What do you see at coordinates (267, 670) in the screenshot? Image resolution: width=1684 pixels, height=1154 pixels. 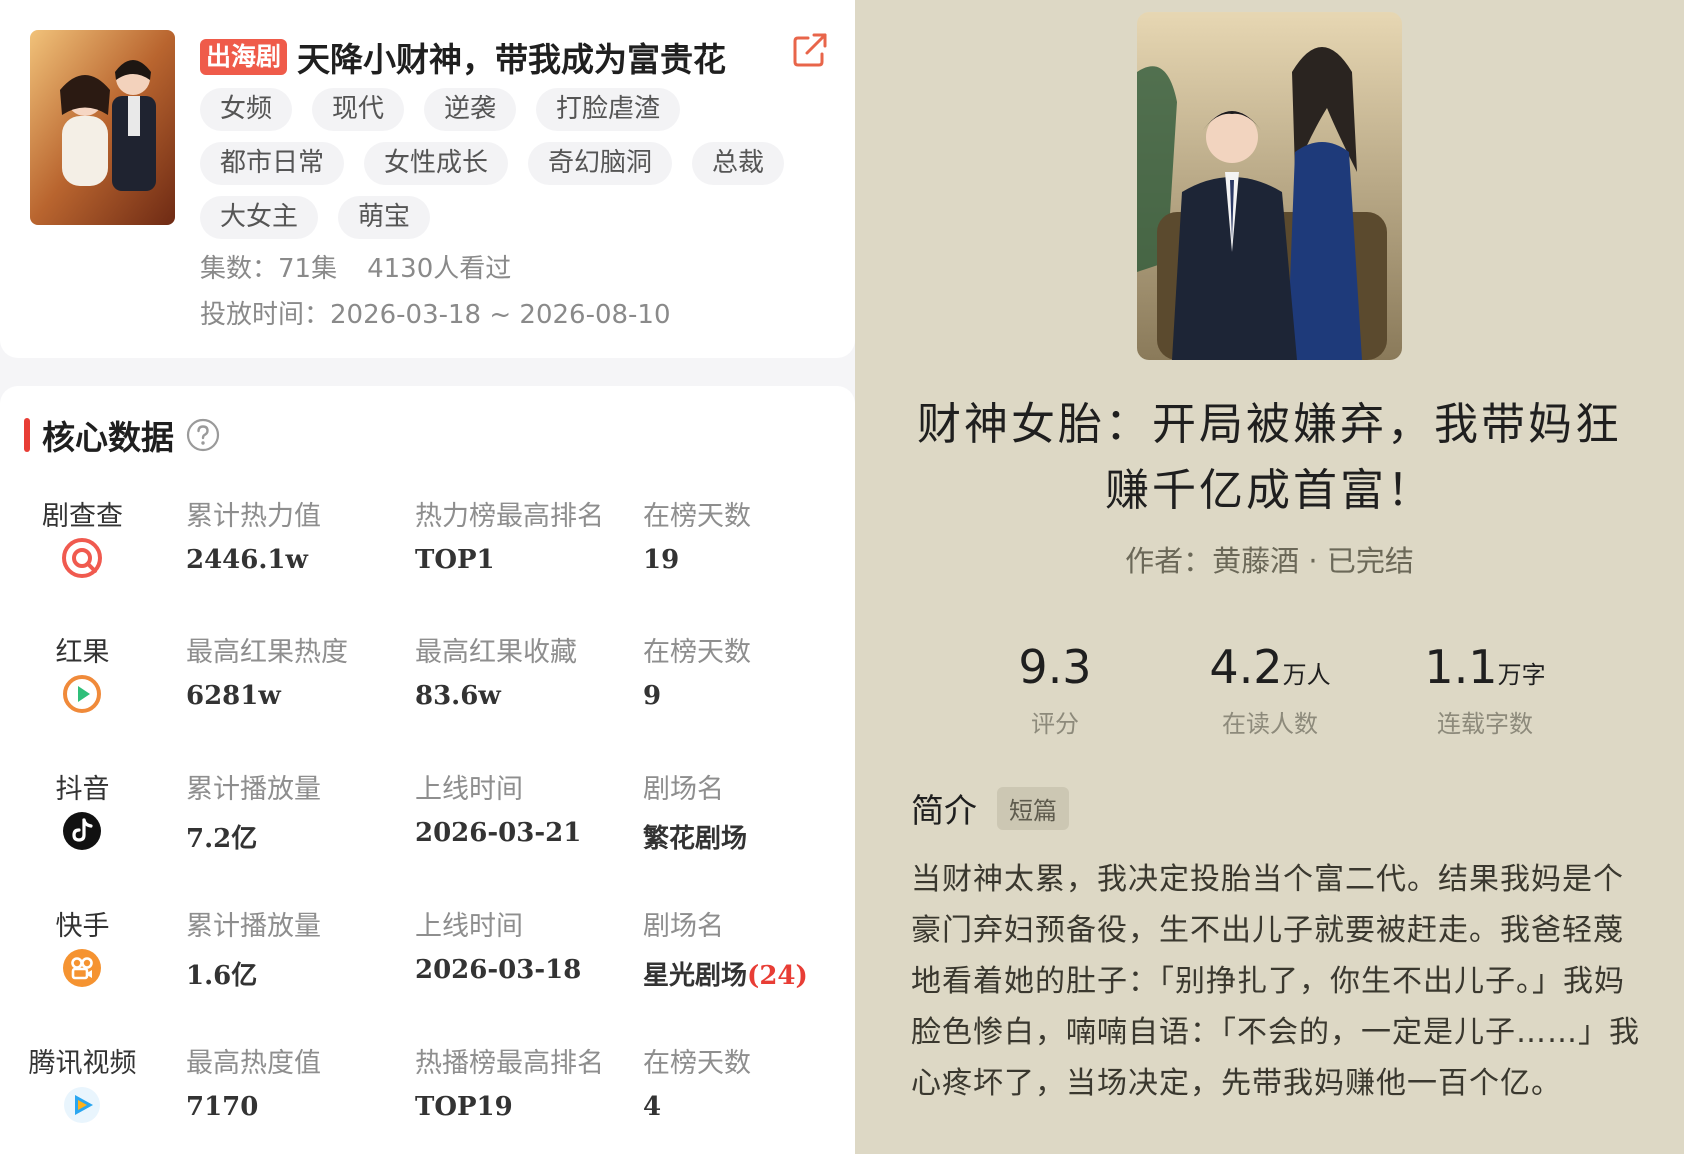 I see `metric-col-1: 最高红果热度 6281w` at bounding box center [267, 670].